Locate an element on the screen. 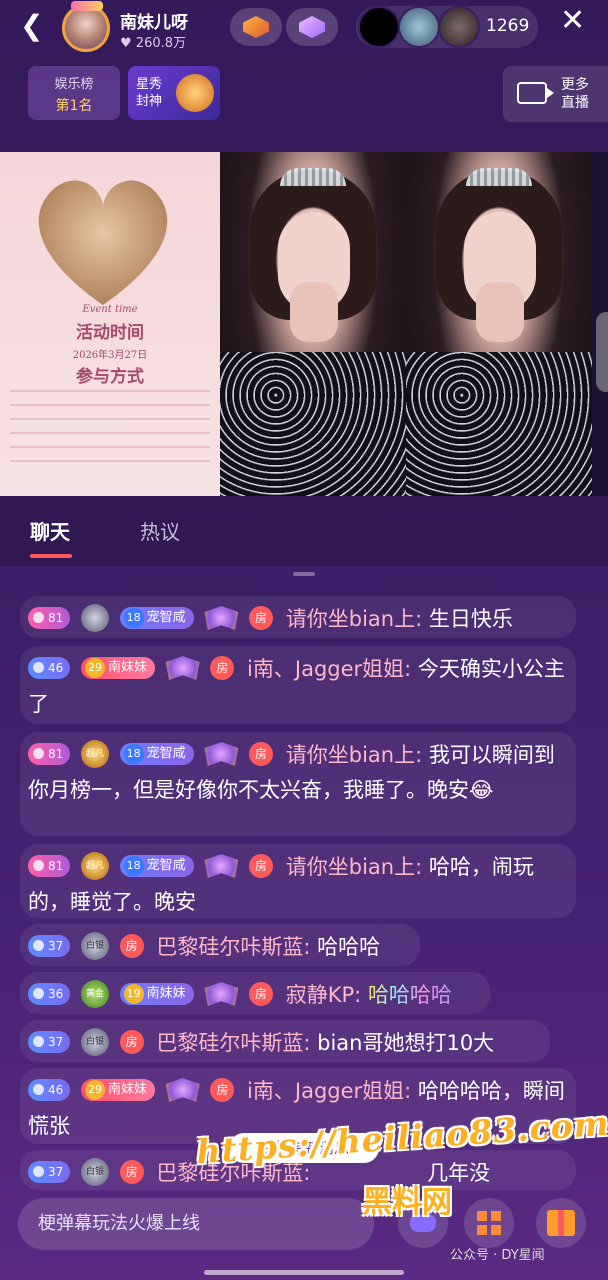 The height and width of the screenshot is (1280, 608). viewer-count: 1269 is located at coordinates (508, 26).